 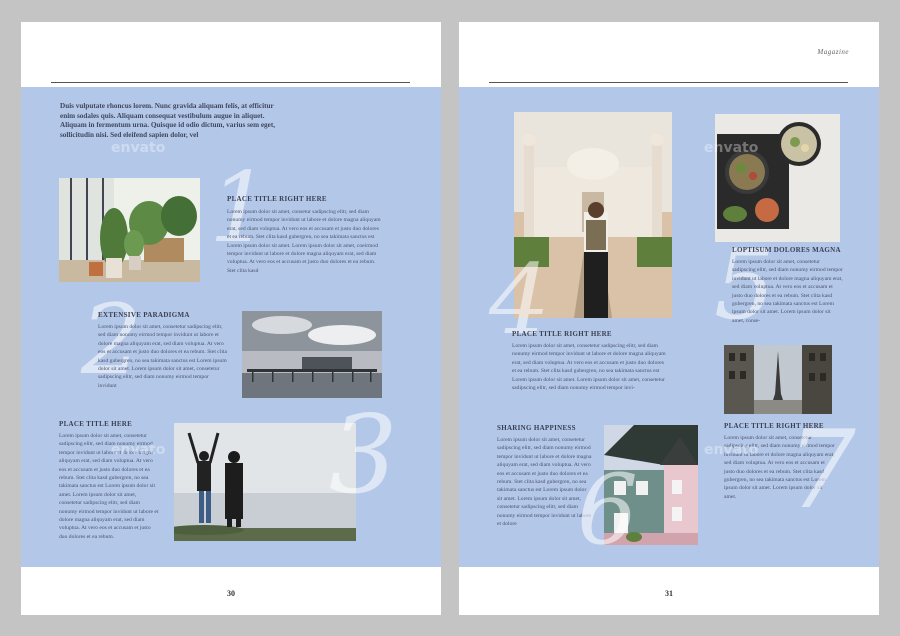 I want to click on plants-photo, so click(x=129, y=230).